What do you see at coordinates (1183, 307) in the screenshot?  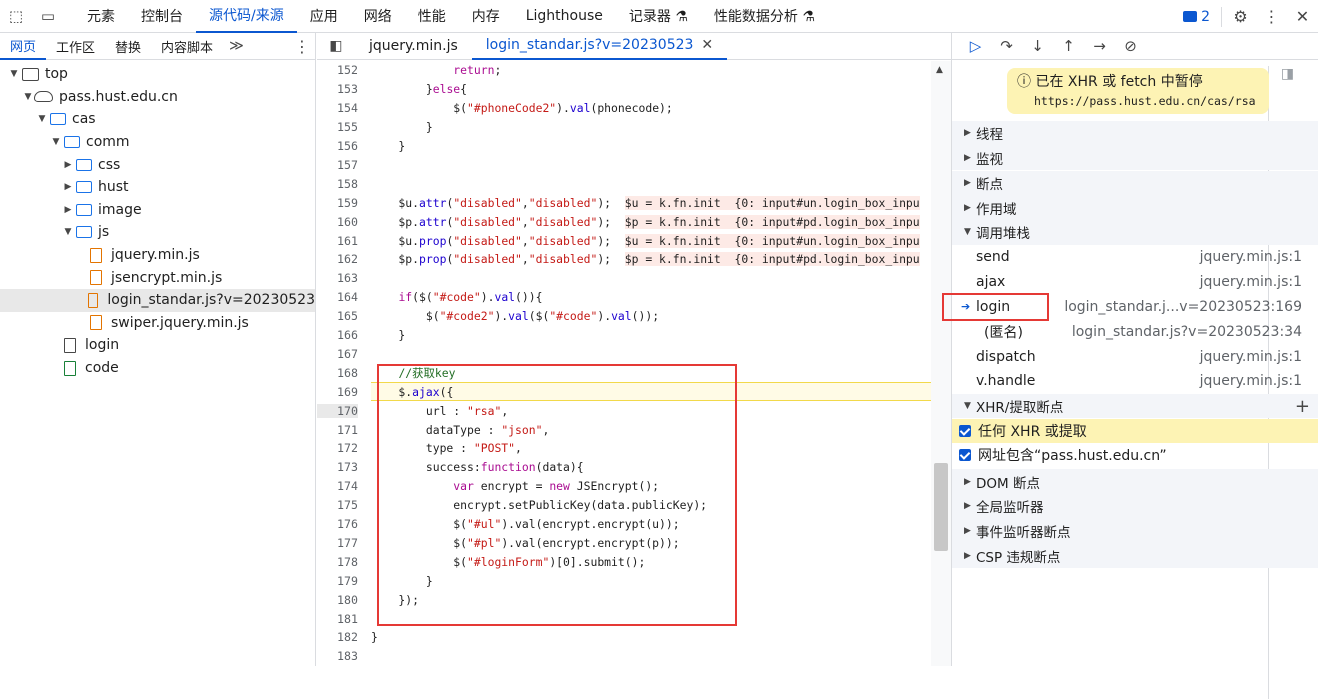 I see `call-frame-location: login_standar.j...v=20230523:169` at bounding box center [1183, 307].